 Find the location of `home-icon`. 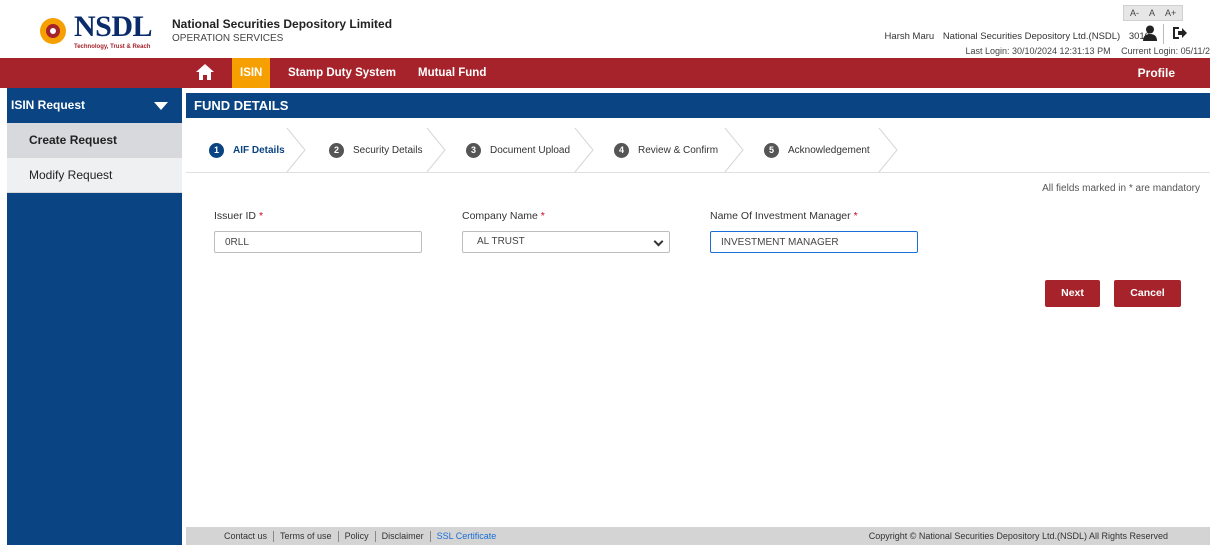

home-icon is located at coordinates (205, 72).